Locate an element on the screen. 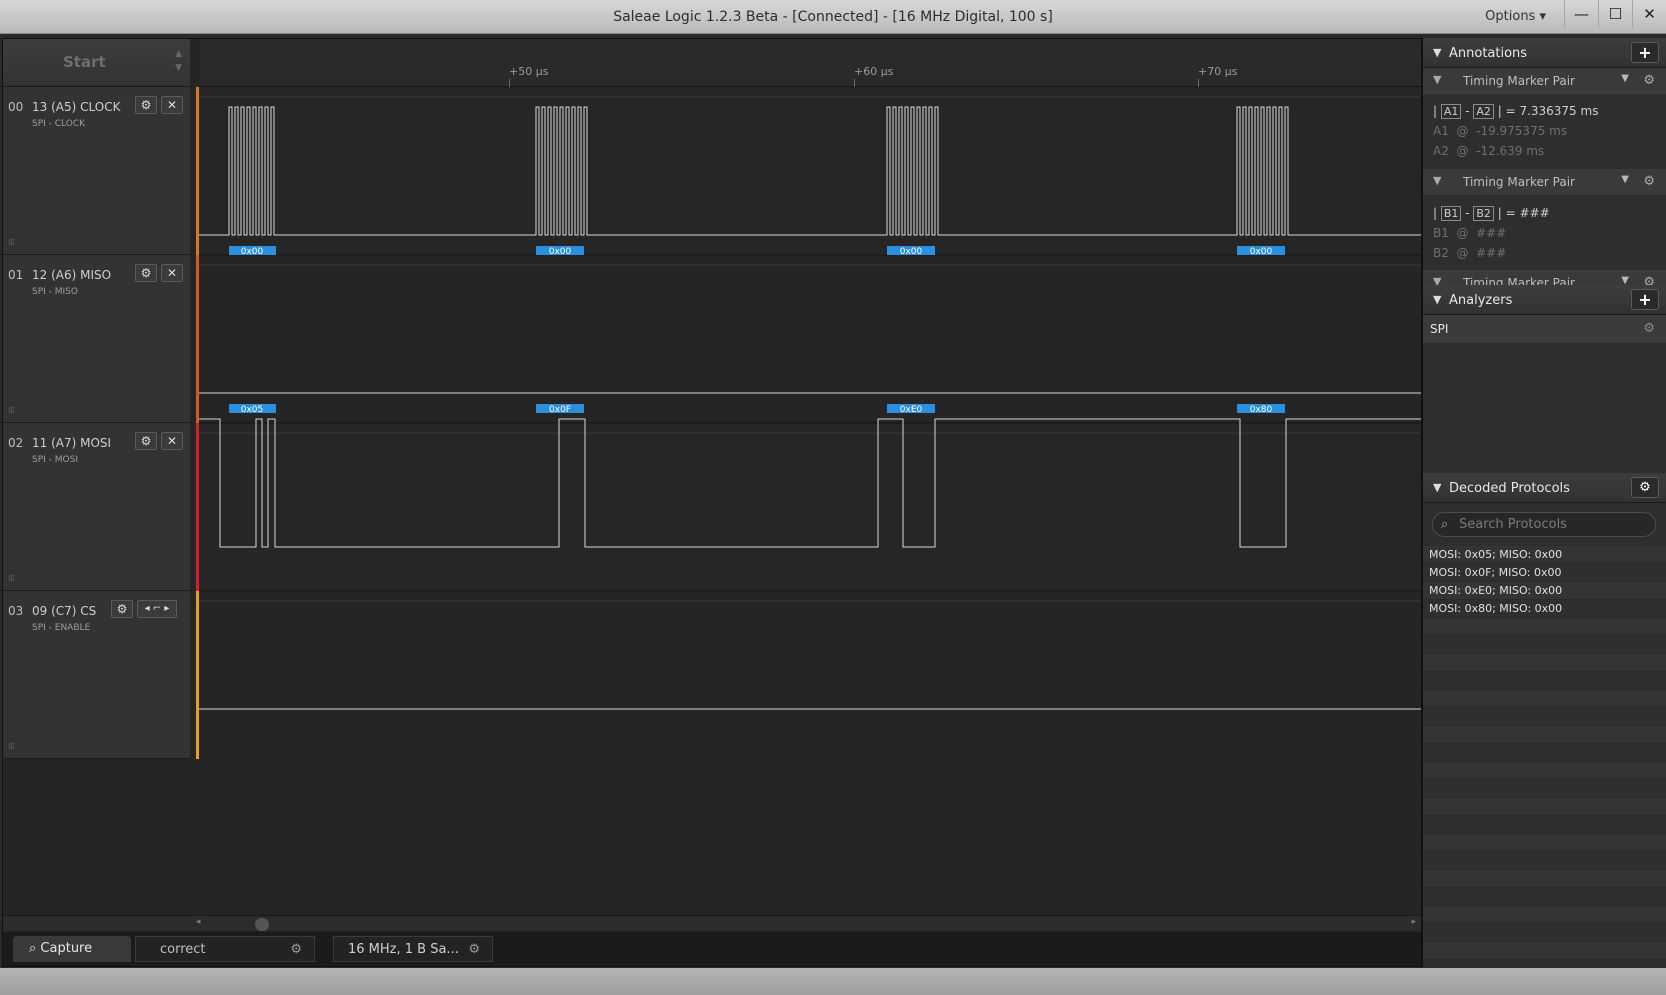  list-item: MOSI: 0xE0; MISO: 0x00 is located at coordinates (1544, 591).